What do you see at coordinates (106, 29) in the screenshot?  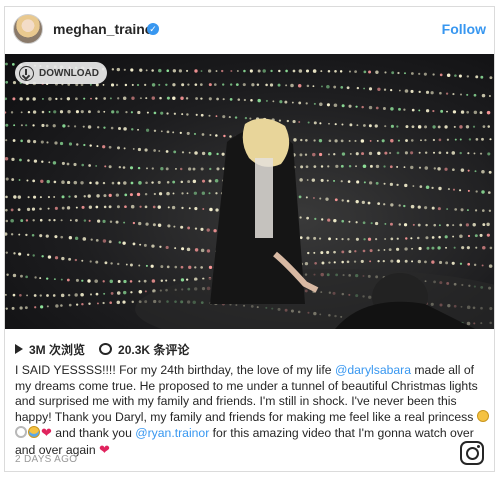 I see `username: meghan_trainor` at bounding box center [106, 29].